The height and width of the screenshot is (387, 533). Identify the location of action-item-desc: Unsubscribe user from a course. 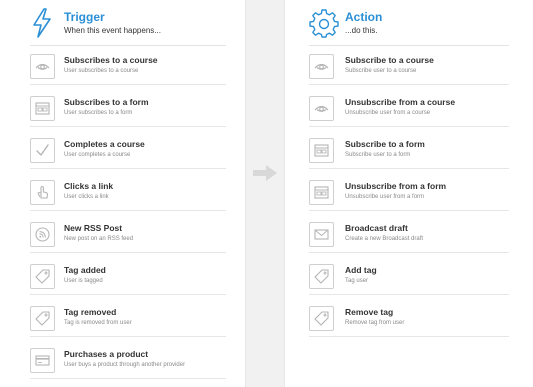
(388, 113).